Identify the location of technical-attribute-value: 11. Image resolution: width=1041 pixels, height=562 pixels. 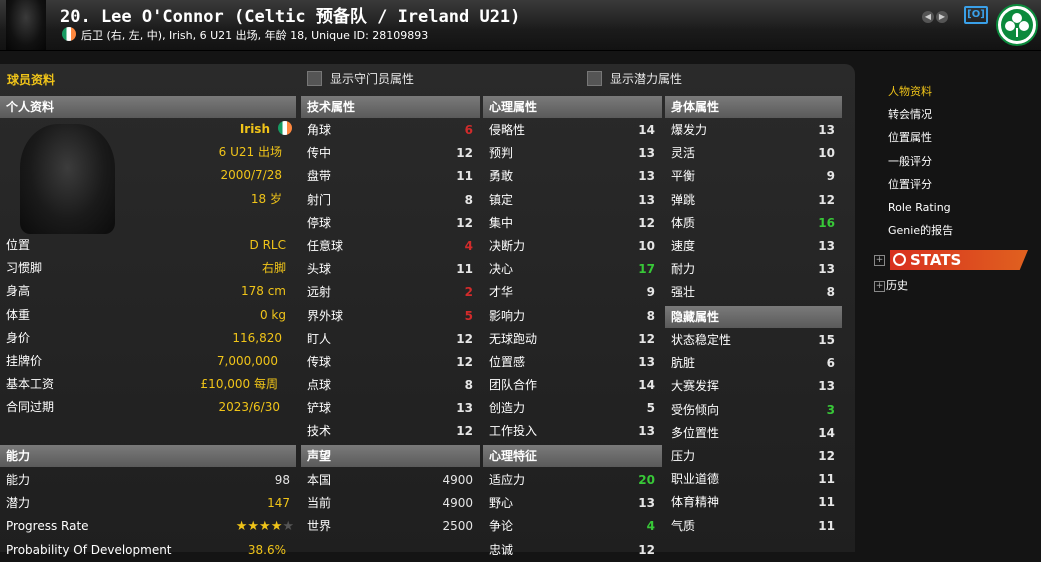
(464, 176).